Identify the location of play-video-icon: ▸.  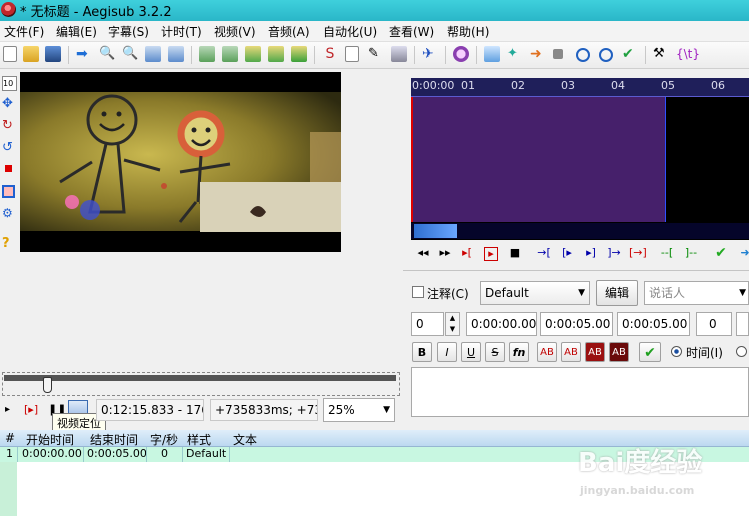
(7, 409).